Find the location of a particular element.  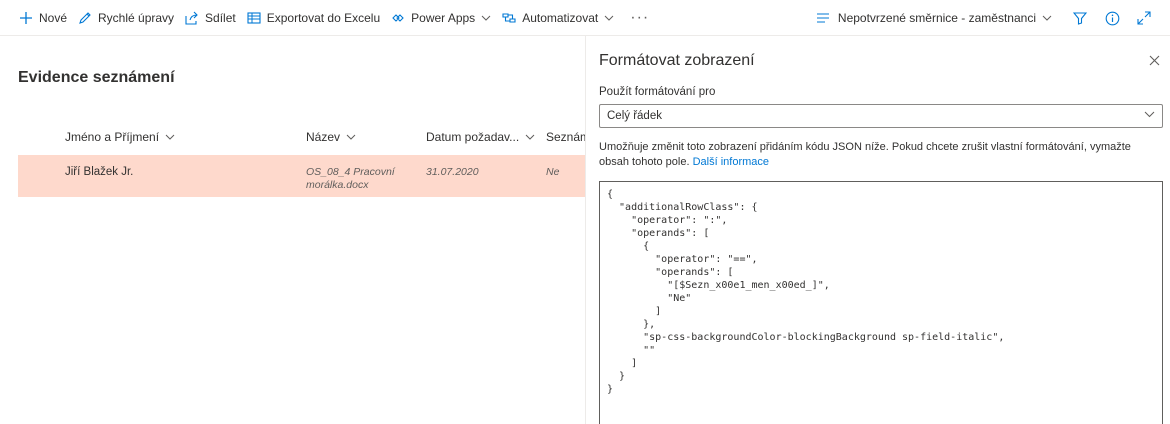

command-bar-right: Nepotvrzené směrnice - zaměstnanci is located at coordinates (988, 18).